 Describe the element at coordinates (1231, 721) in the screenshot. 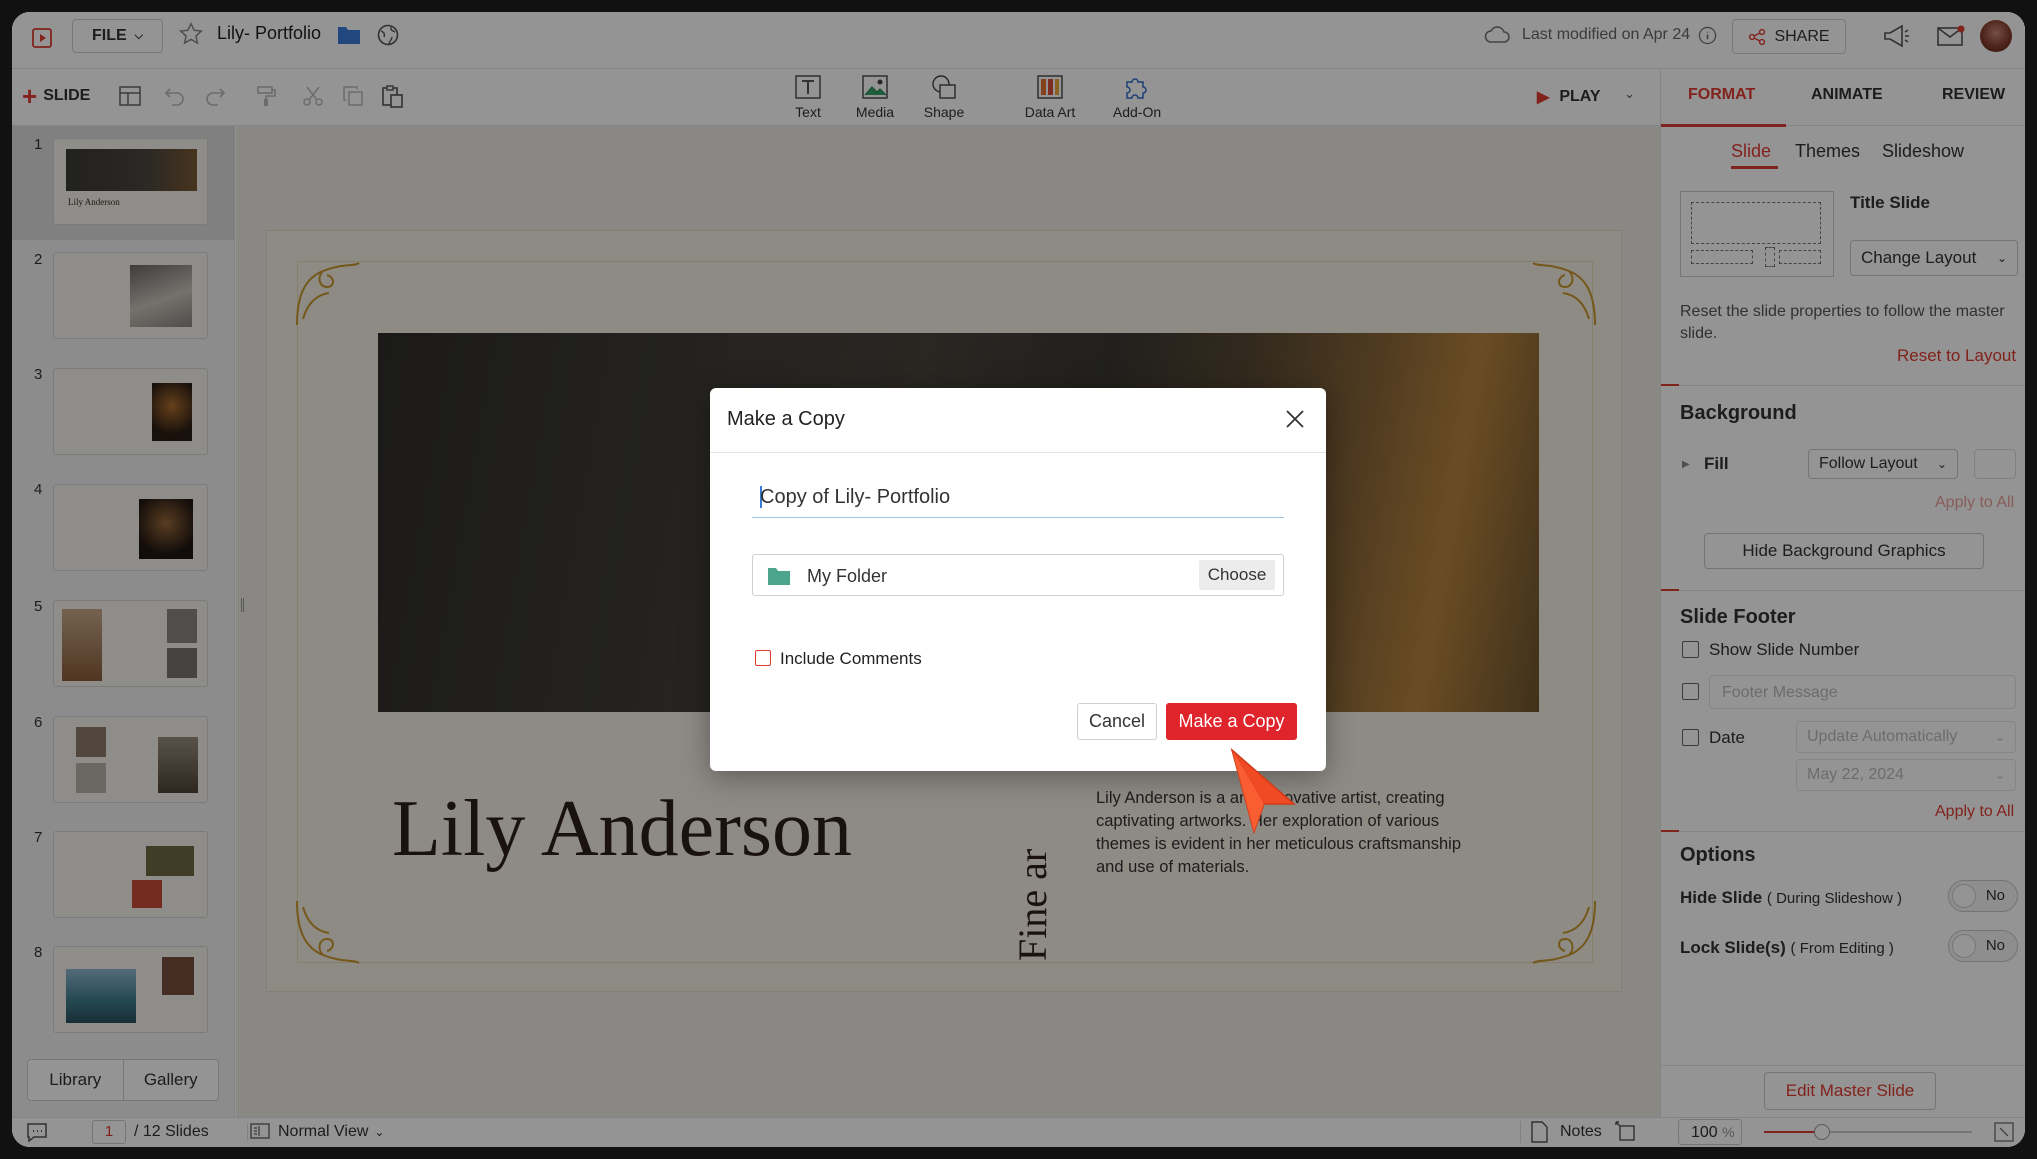

I see `make-a-copy-button: Make a Copy` at that location.